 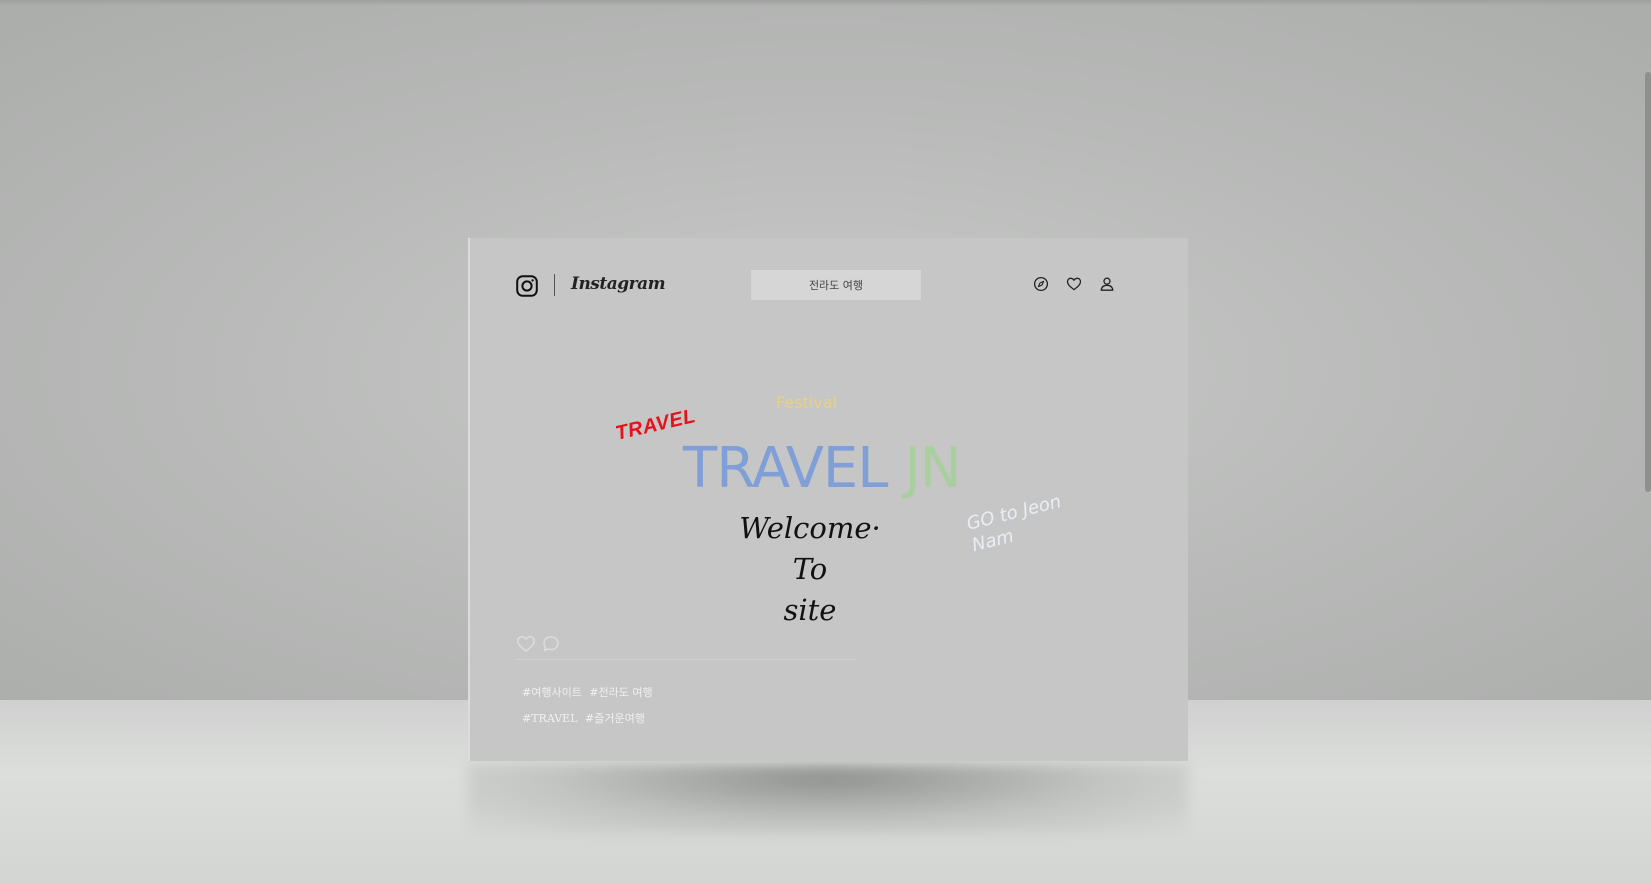 What do you see at coordinates (550, 718) in the screenshot?
I see `hashtag-link: #TRAVEL` at bounding box center [550, 718].